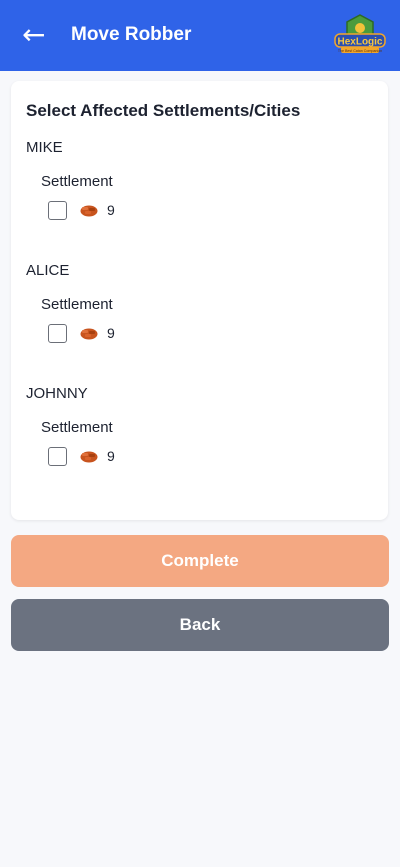  I want to click on player-section-johnny: JOHNNY Settlement 9, so click(196, 440).